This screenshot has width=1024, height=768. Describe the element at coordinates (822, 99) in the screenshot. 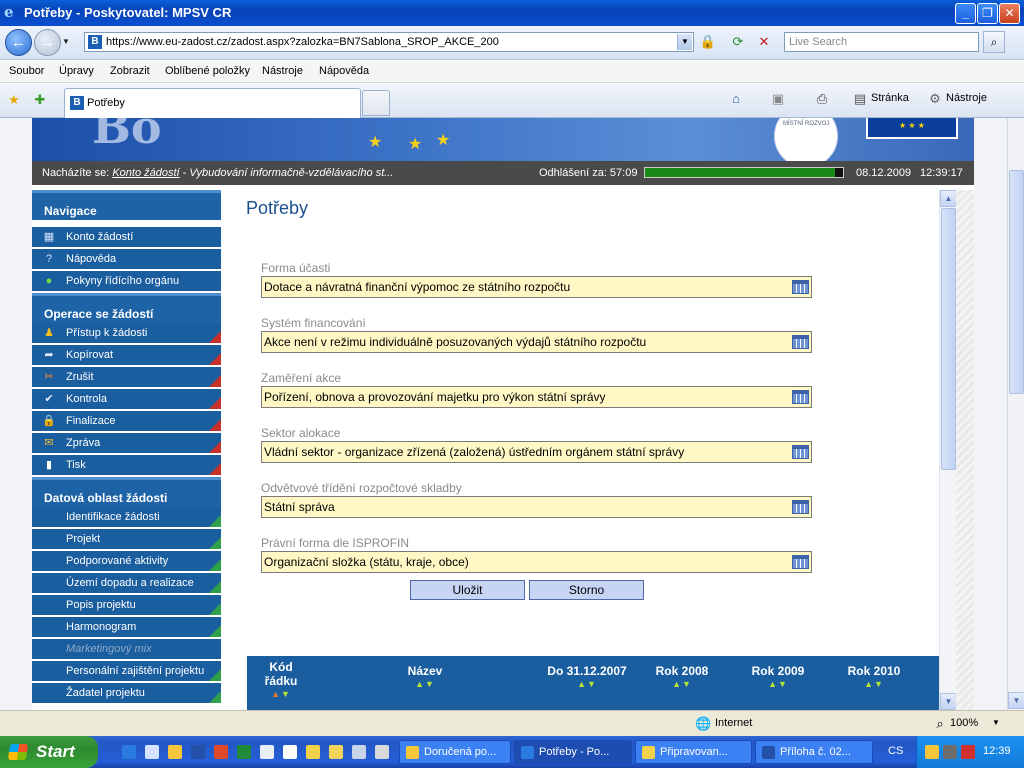

I see `print-icon: ⎙` at that location.